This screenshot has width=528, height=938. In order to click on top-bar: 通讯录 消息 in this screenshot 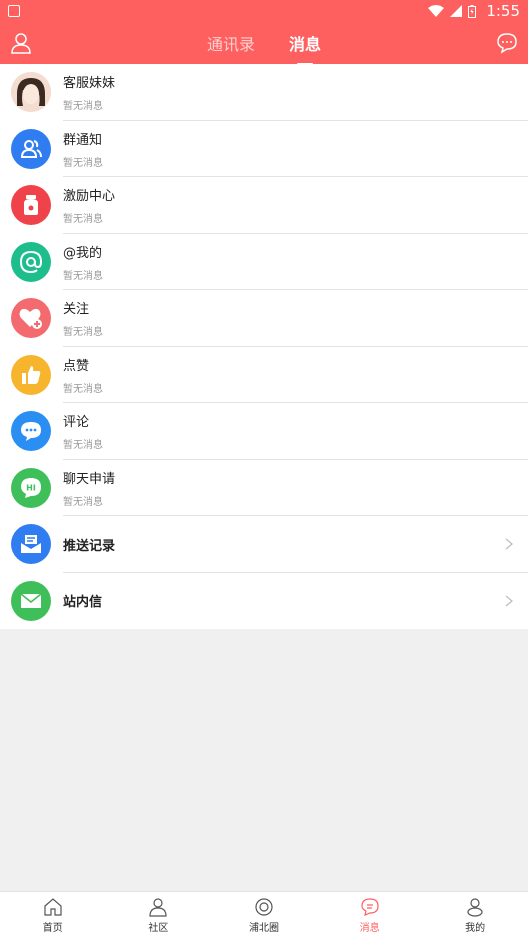, I will do `click(264, 43)`.